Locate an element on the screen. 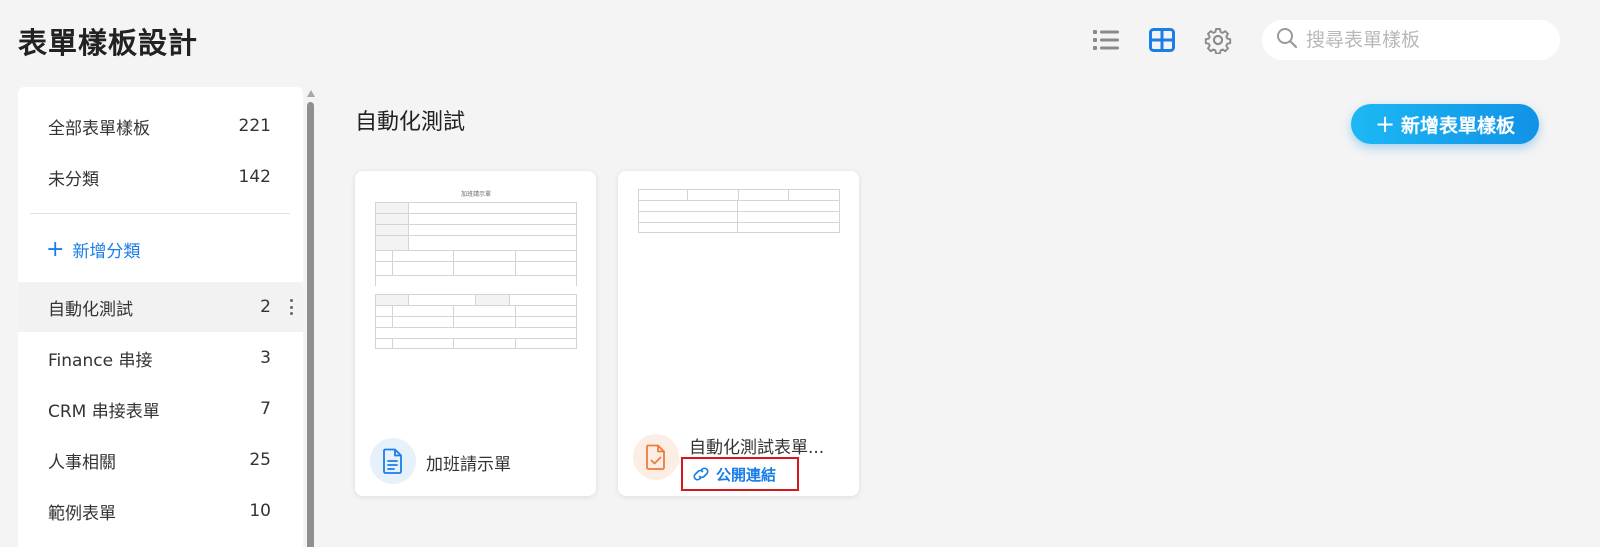 Image resolution: width=1600 pixels, height=547 pixels. scroll-up-icon is located at coordinates (310, 93).